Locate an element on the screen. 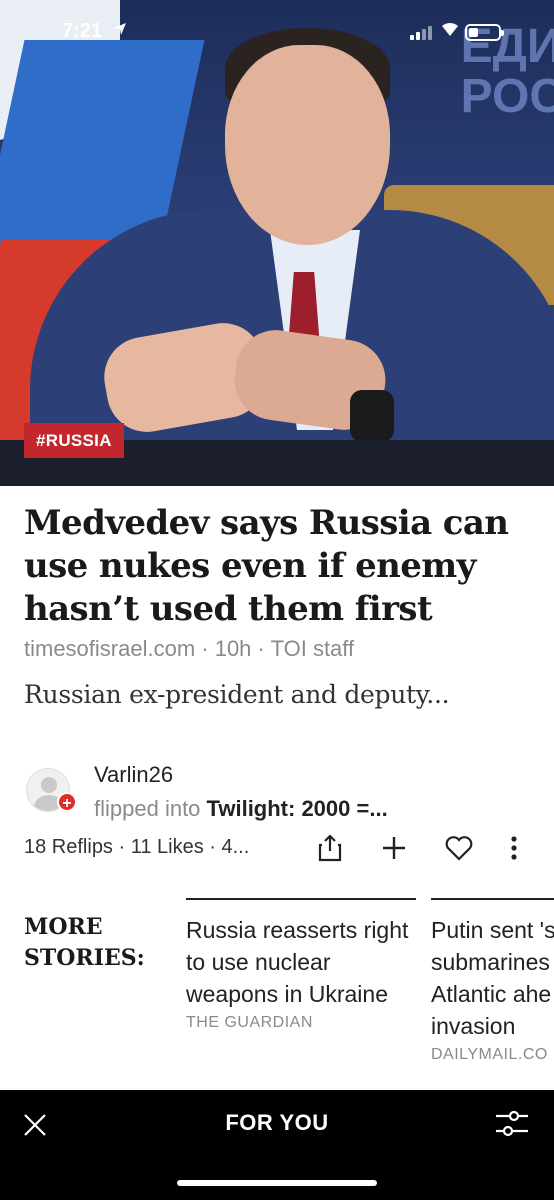  location-arrow-icon is located at coordinates (120, 31).